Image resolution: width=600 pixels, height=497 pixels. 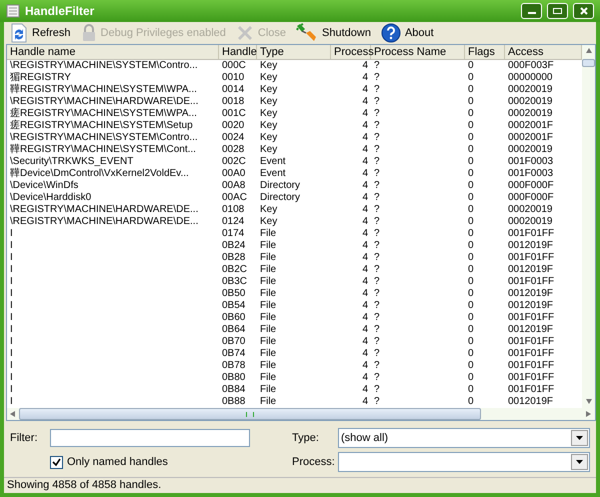 What do you see at coordinates (238, 52) in the screenshot?
I see `column-header: Handle` at bounding box center [238, 52].